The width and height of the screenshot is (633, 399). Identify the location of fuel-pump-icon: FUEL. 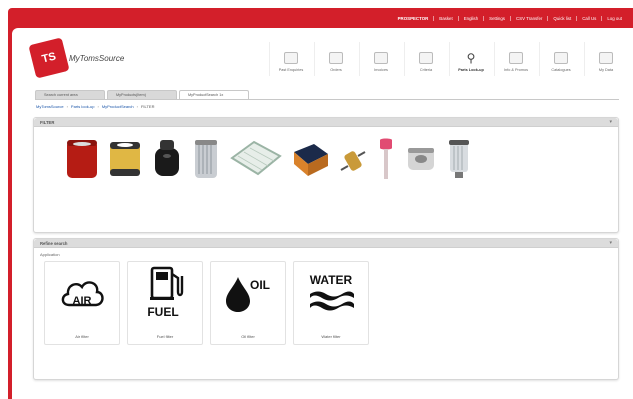
(165, 293).